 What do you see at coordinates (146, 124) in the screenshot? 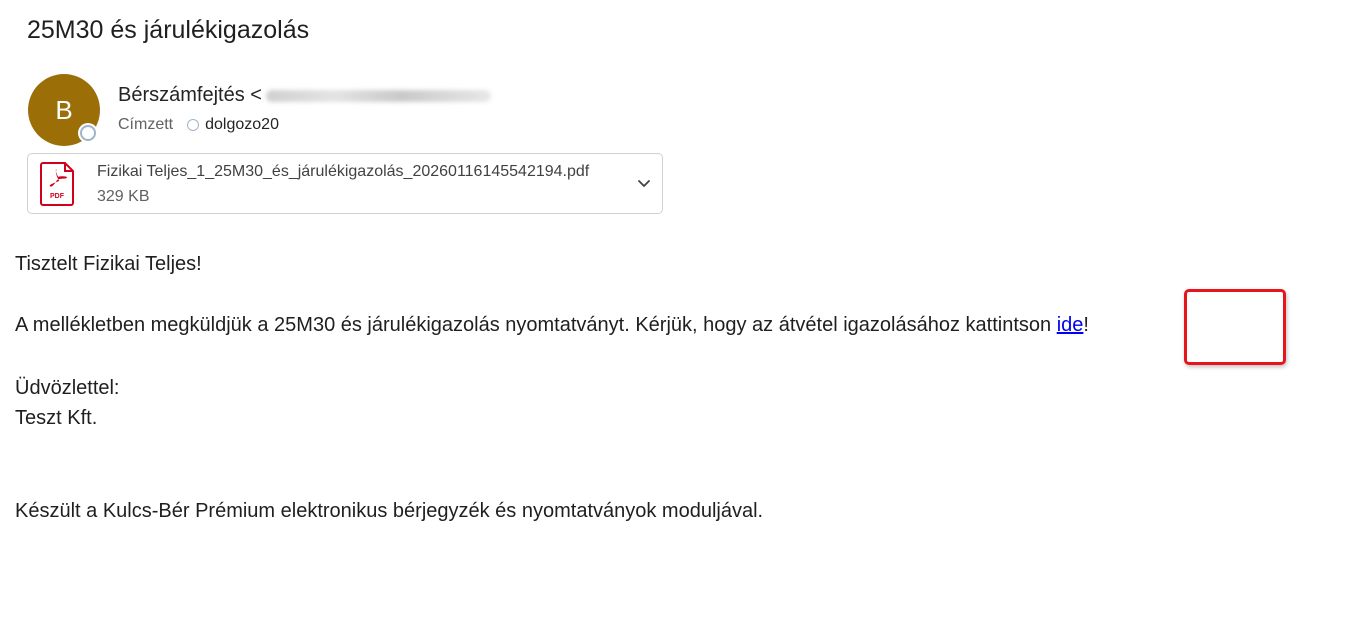
I see `to-label: Címzett` at bounding box center [146, 124].